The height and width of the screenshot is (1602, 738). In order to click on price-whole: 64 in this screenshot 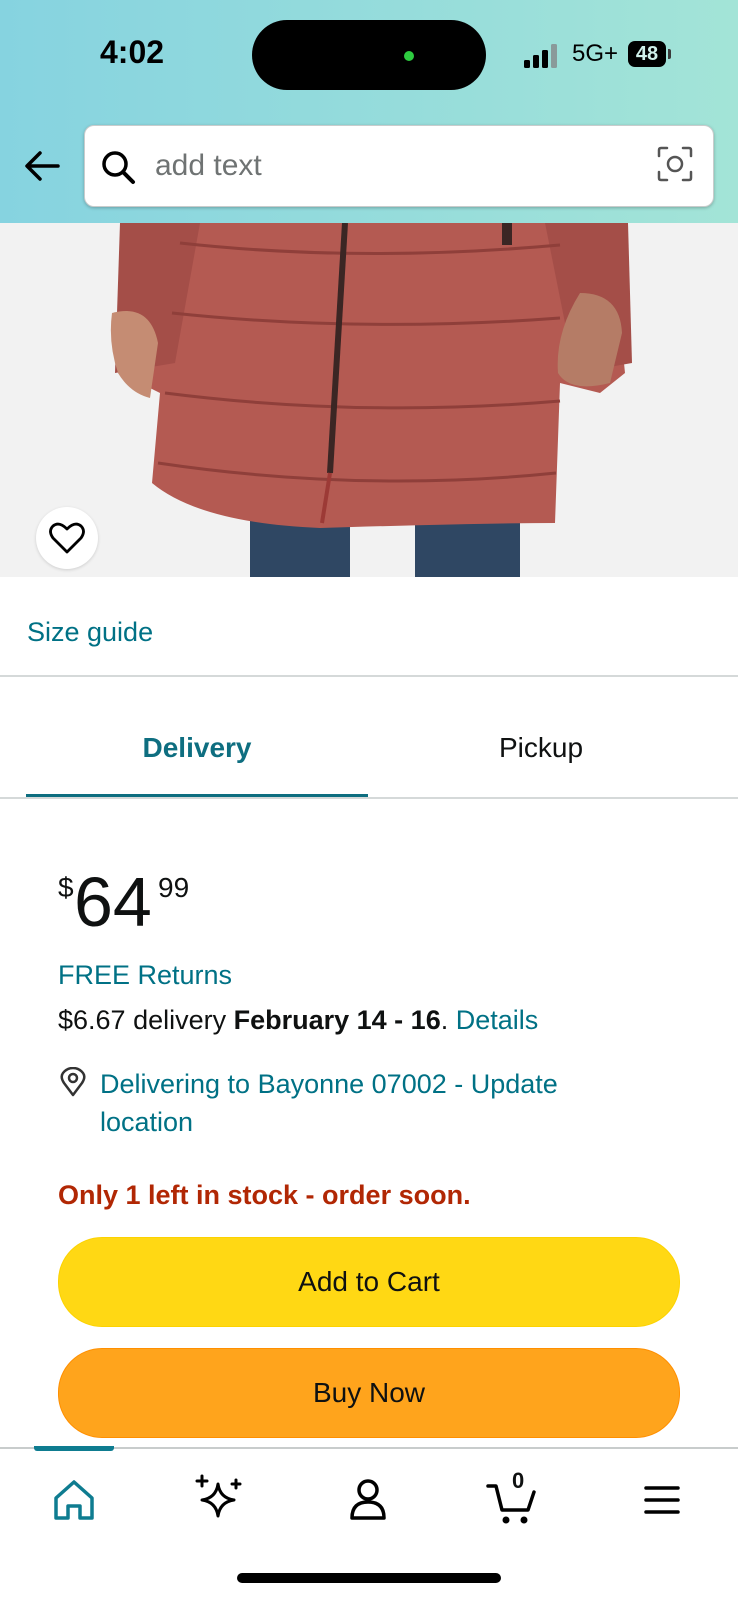, I will do `click(113, 902)`.